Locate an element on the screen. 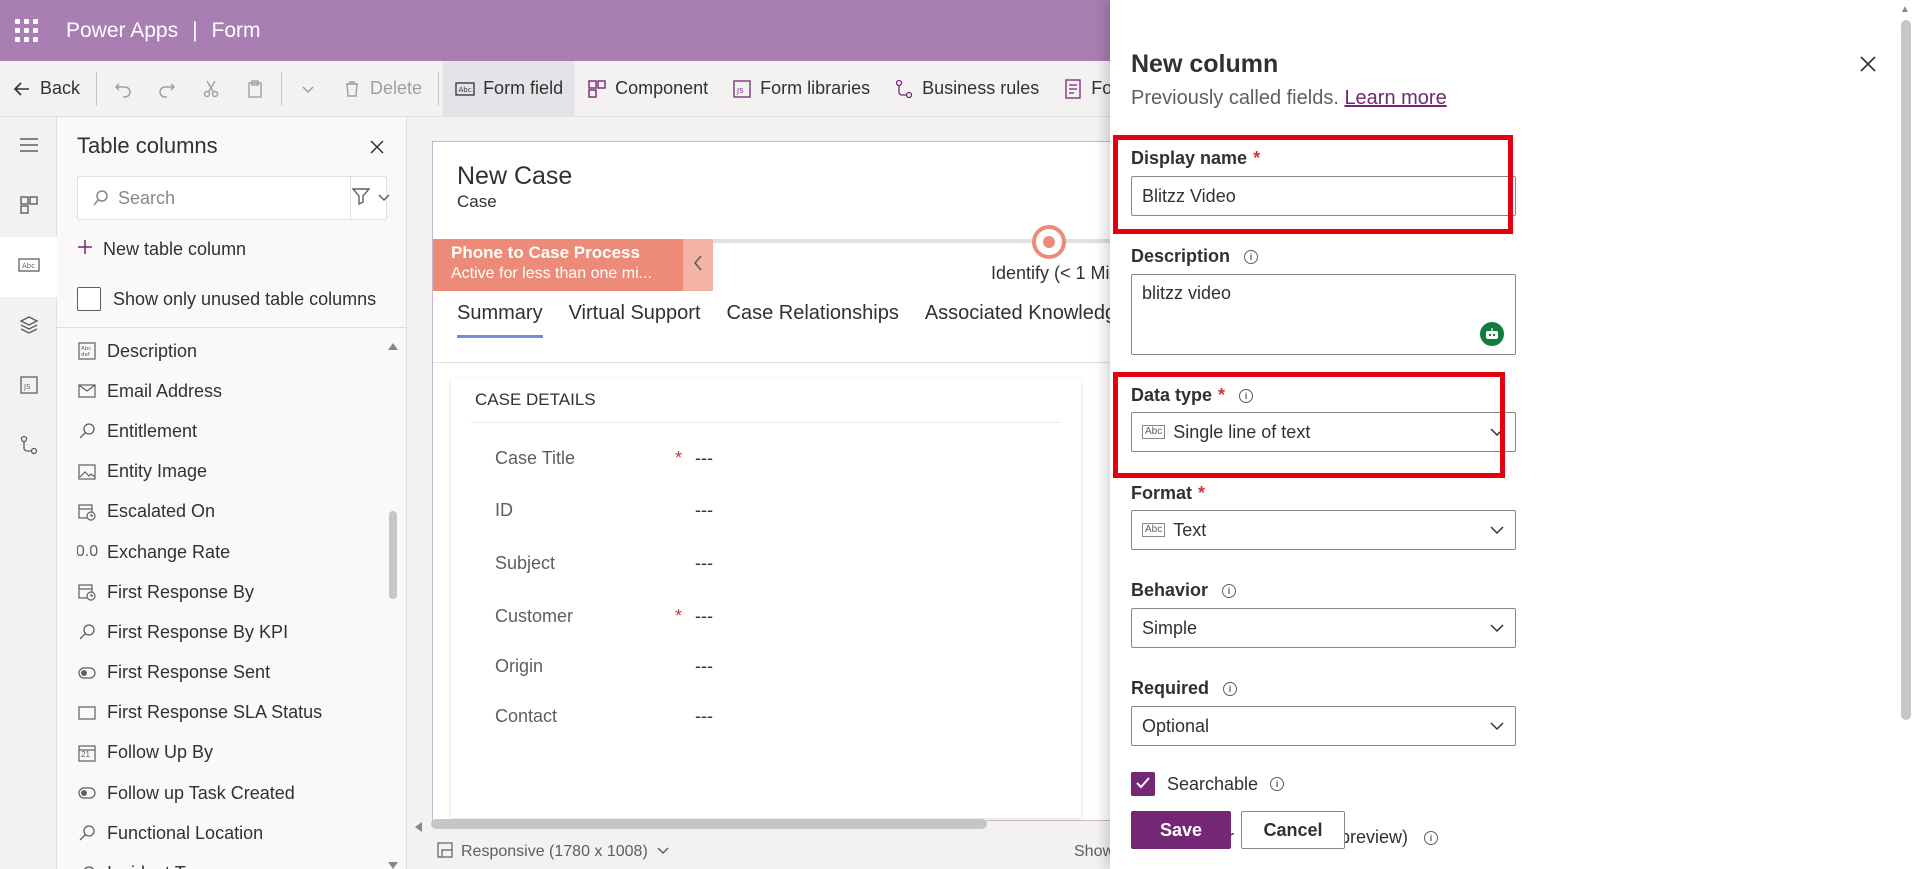 This screenshot has height=869, width=1915. form-field-row: ID --- is located at coordinates (775, 510).